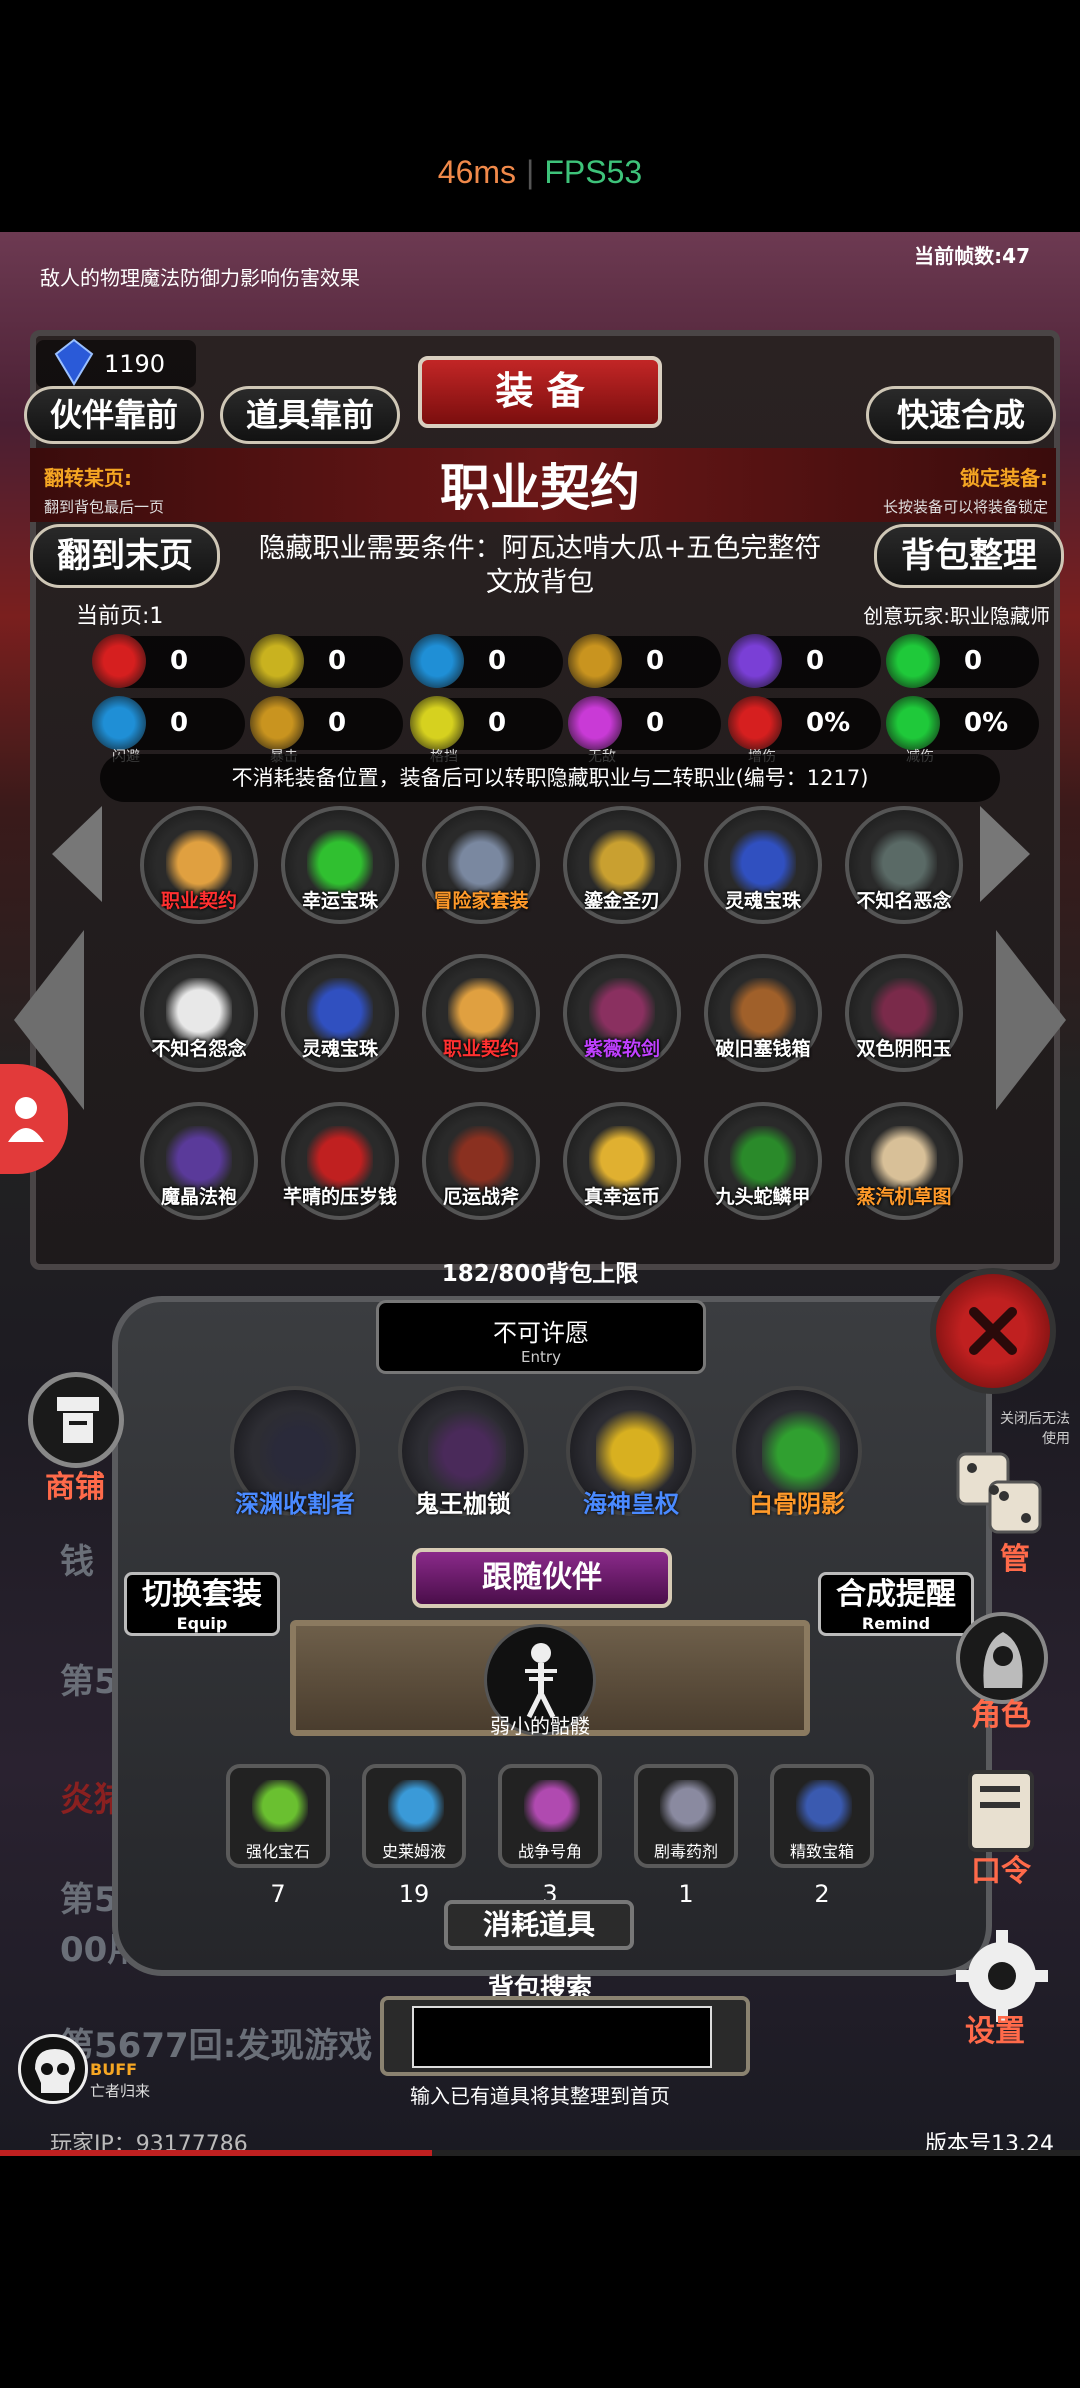 The height and width of the screenshot is (2388, 1080). What do you see at coordinates (685, 1851) in the screenshot?
I see `consumable-name: 剧毒药剂` at bounding box center [685, 1851].